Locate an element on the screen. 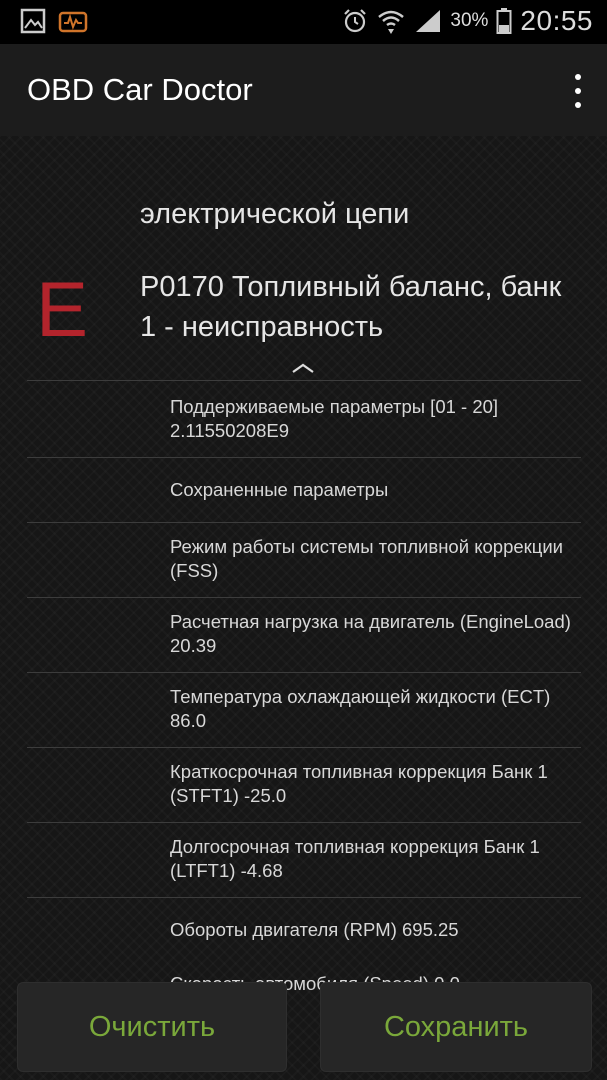  battery-icon is located at coordinates (504, 21).